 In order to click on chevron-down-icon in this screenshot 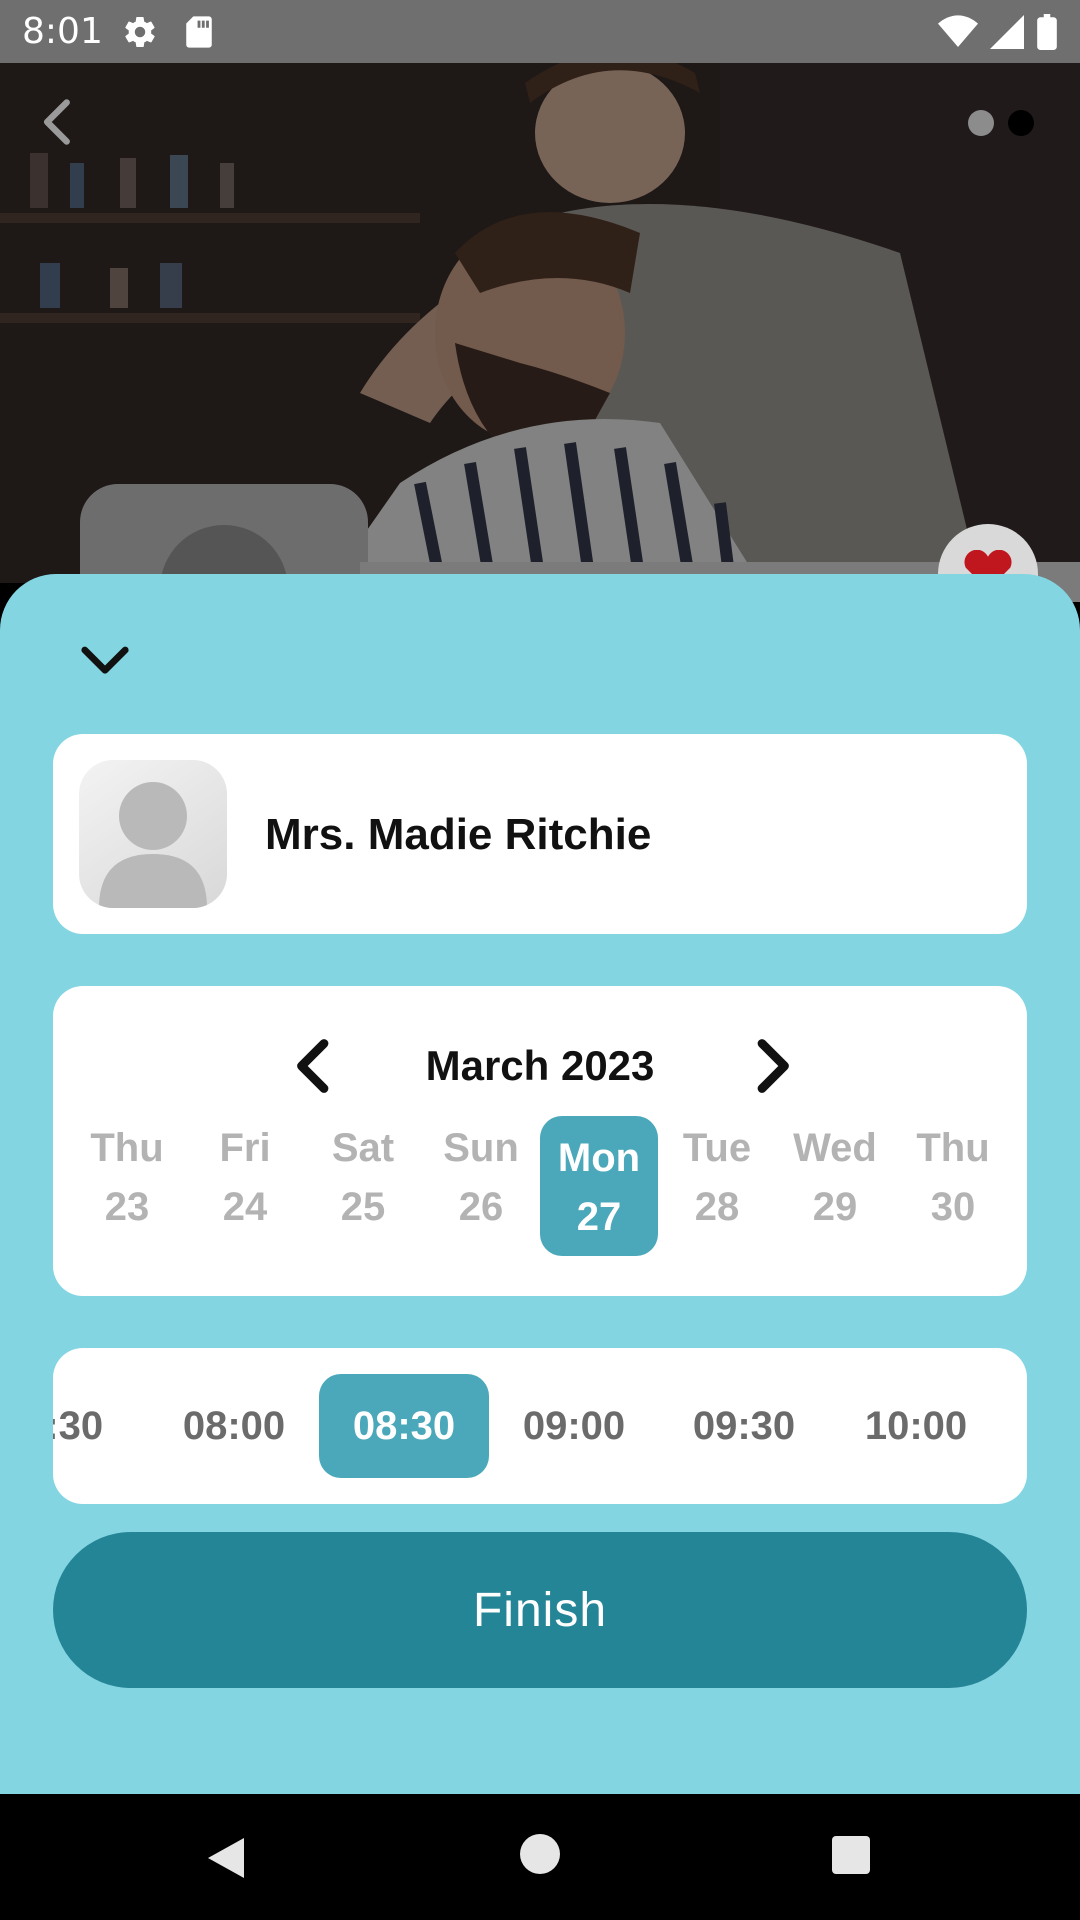, I will do `click(105, 660)`.